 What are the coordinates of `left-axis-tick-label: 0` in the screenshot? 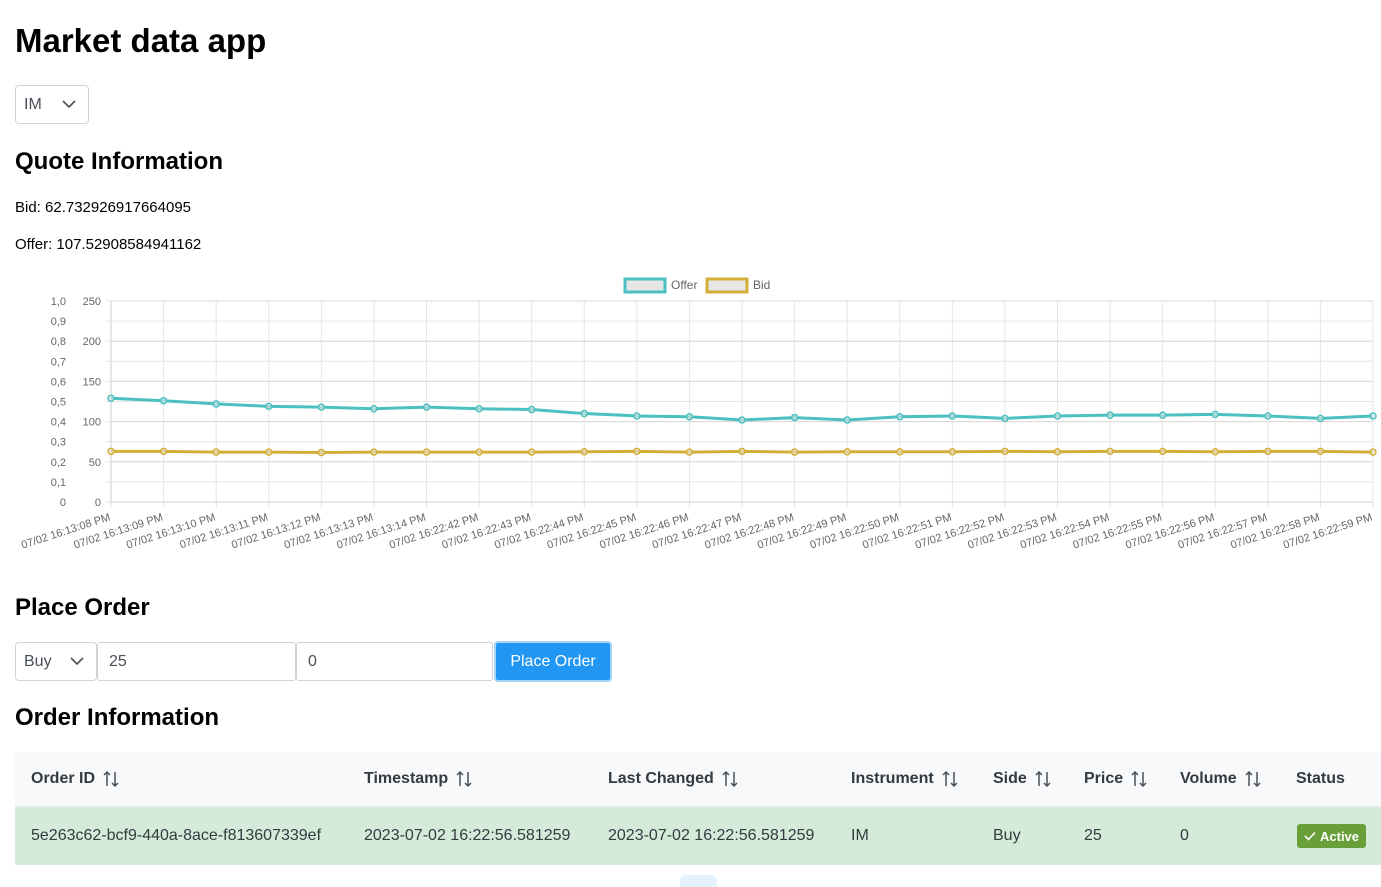 It's located at (63, 503).